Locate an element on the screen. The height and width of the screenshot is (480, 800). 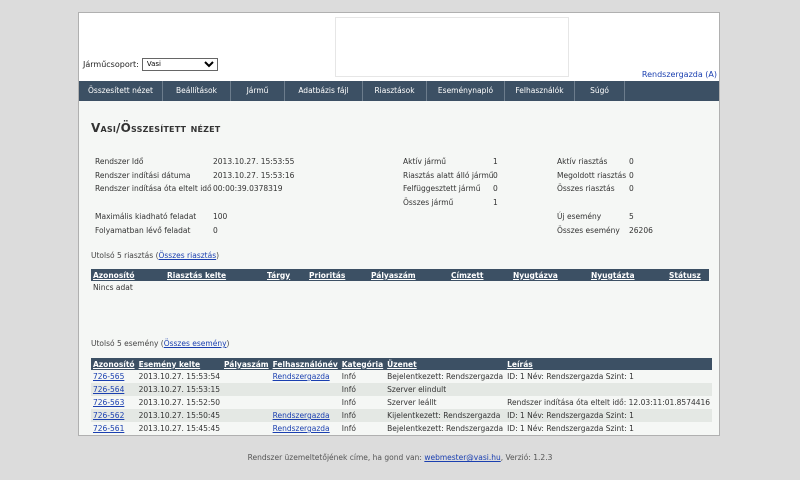
col-header-statusz: Státusz is located at coordinates (688, 275).